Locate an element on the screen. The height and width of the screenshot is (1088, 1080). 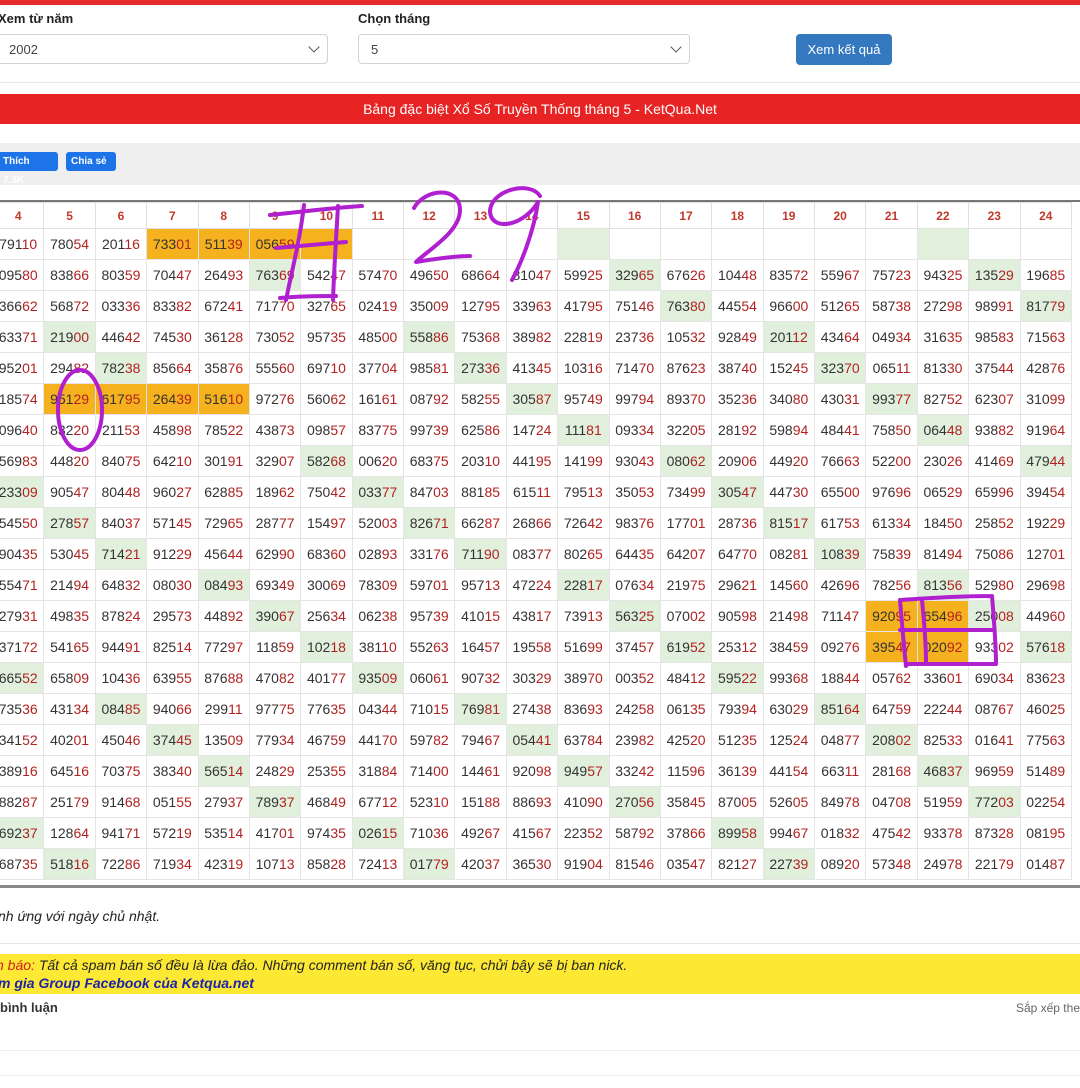
result-prefix: 658 is located at coordinates (62, 678).